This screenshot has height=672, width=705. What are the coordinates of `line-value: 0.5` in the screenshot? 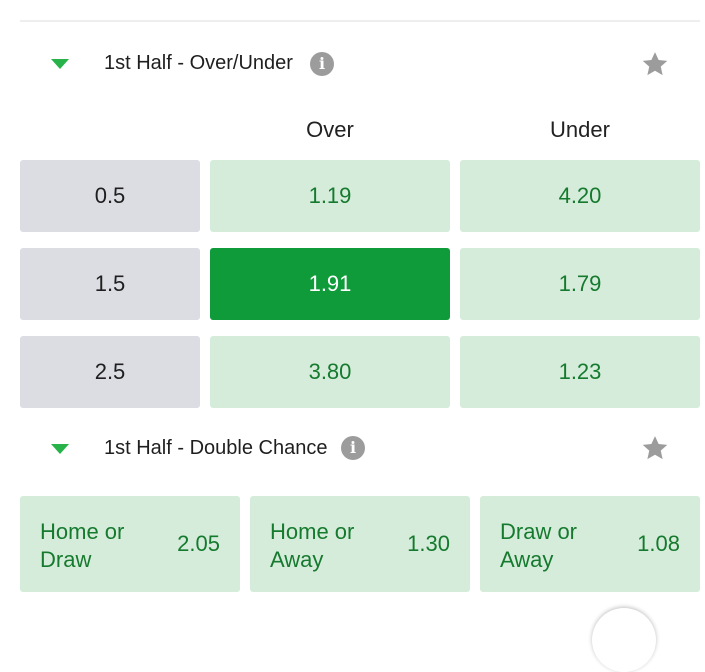 It's located at (110, 196).